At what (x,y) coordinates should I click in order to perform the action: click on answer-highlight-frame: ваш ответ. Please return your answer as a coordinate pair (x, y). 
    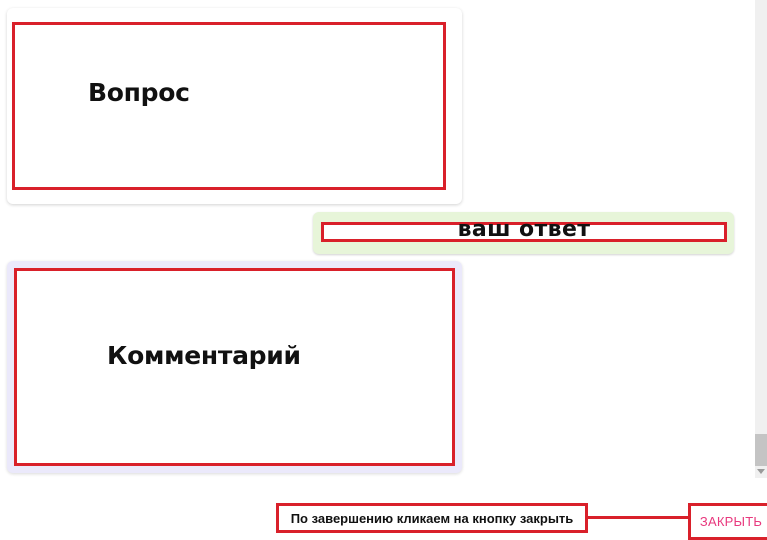
    Looking at the image, I should click on (524, 229).